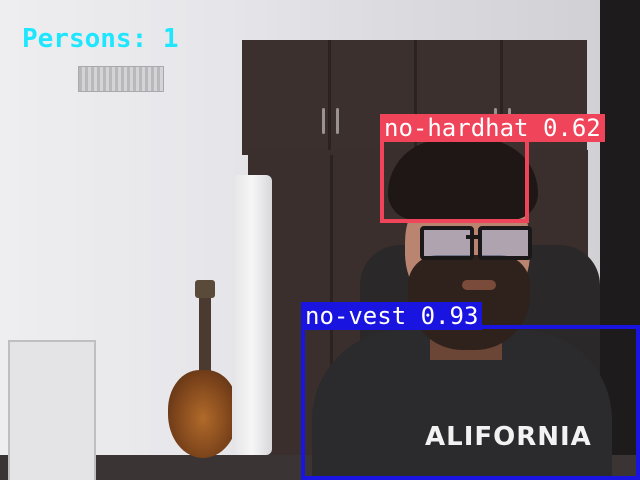 This screenshot has width=640, height=480. I want to click on air-vent, so click(121, 79).